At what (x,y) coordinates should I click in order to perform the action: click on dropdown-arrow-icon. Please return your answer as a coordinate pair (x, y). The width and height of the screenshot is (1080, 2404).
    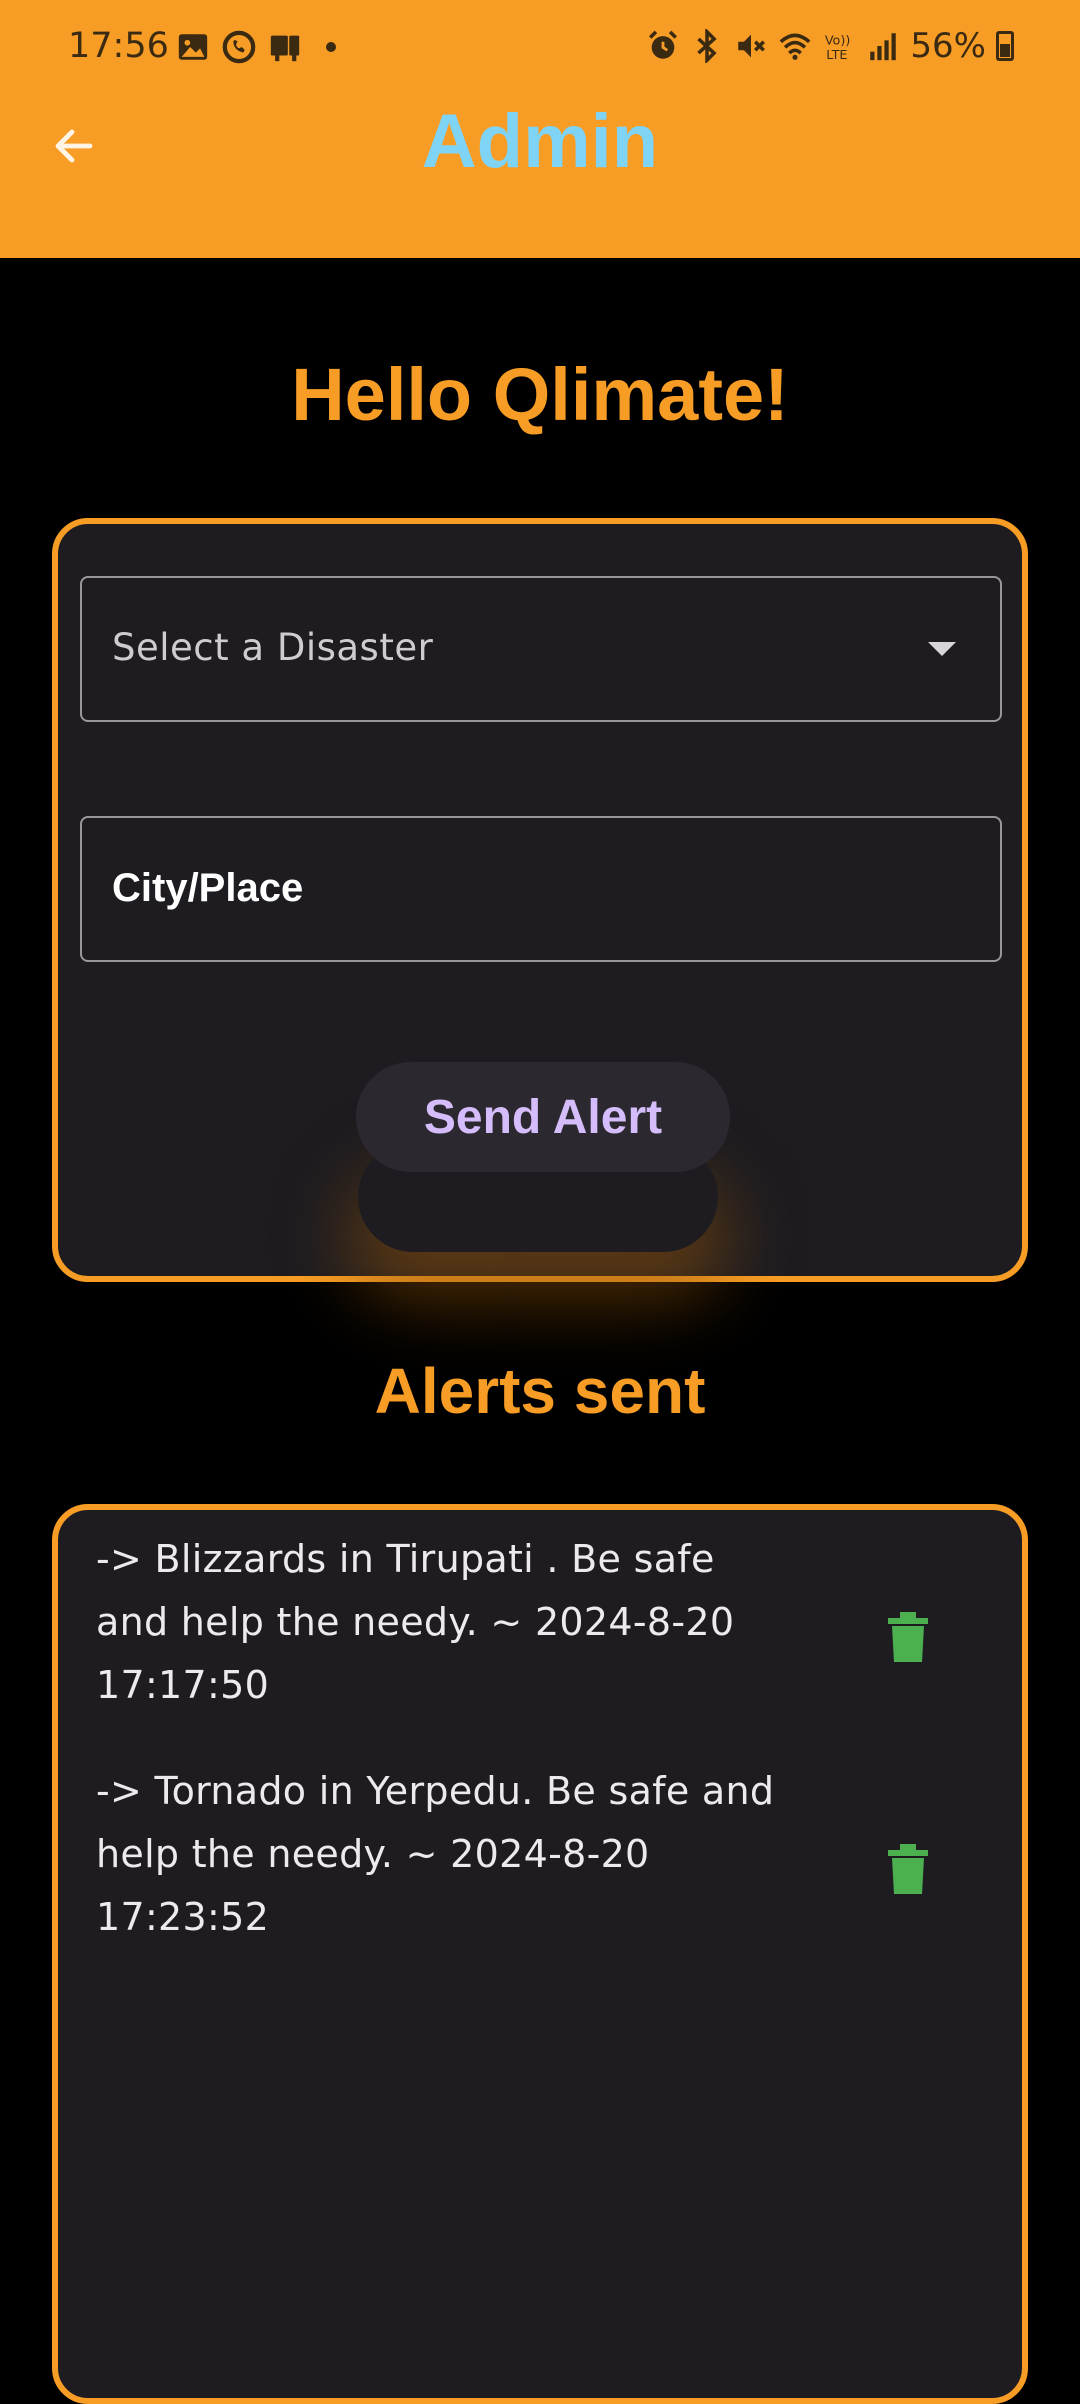
    Looking at the image, I should click on (942, 649).